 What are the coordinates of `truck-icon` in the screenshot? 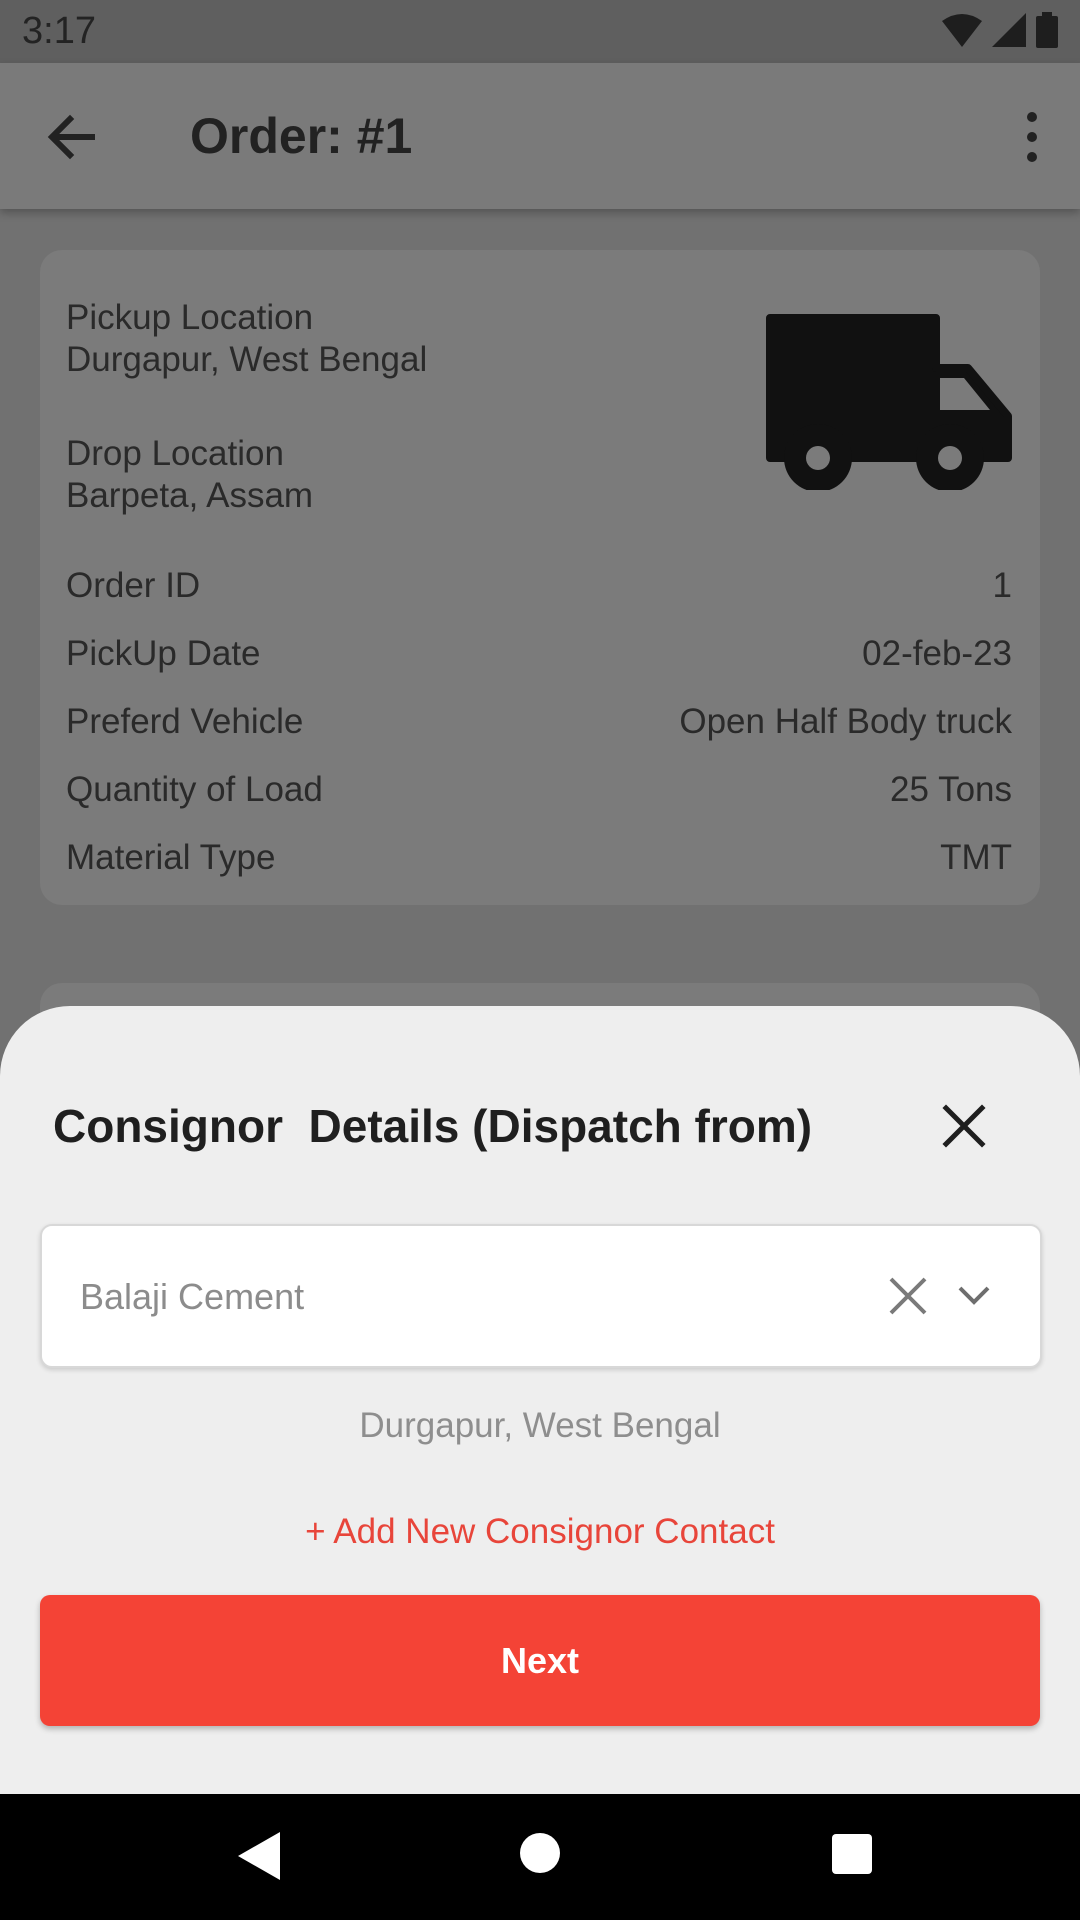 It's located at (889, 402).